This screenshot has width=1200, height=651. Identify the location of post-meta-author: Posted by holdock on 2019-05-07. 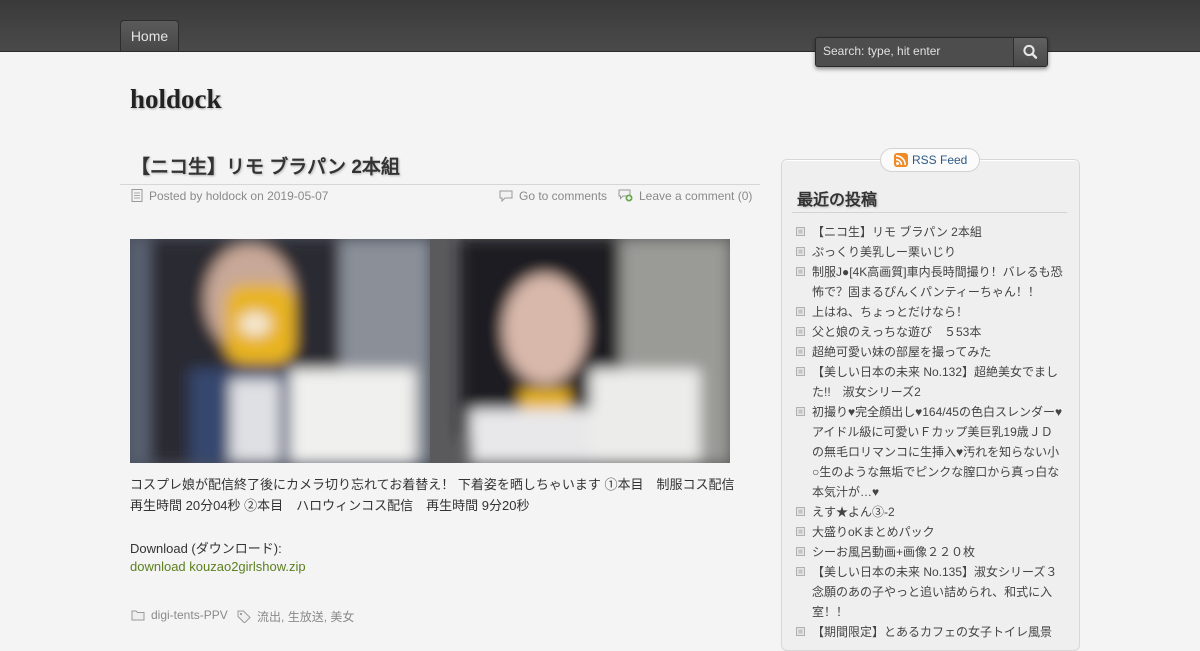
(229, 196).